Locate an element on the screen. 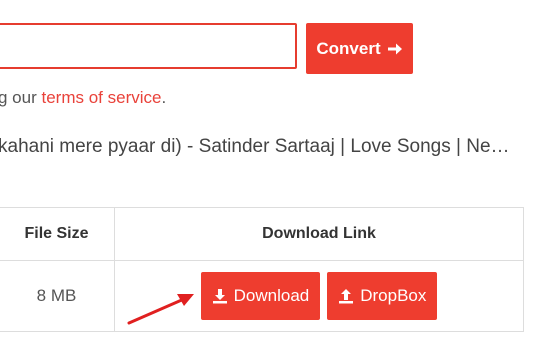  dropbox-button-label: DropBox is located at coordinates (393, 295).